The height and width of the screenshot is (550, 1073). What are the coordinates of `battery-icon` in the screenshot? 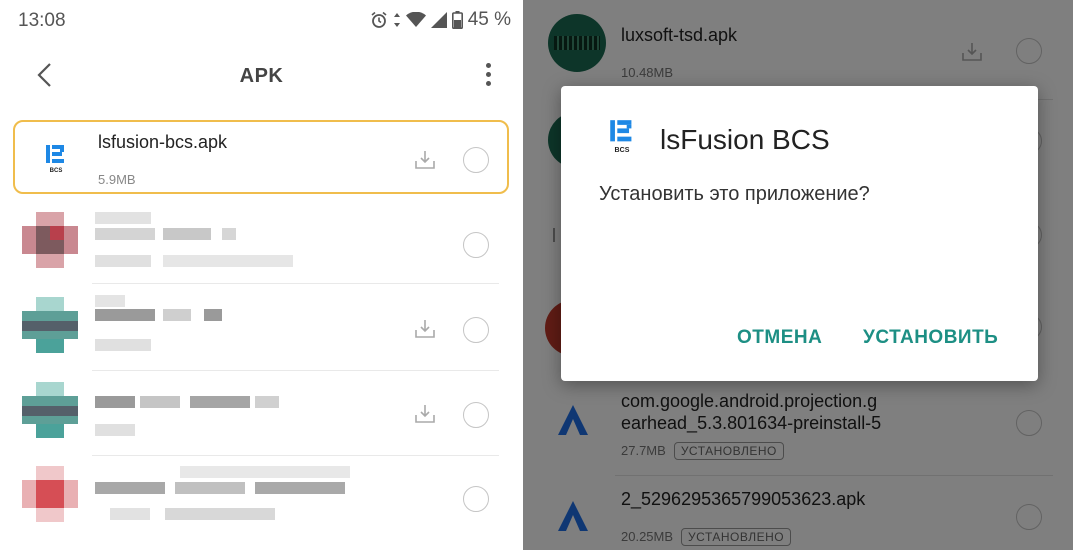 It's located at (457, 20).